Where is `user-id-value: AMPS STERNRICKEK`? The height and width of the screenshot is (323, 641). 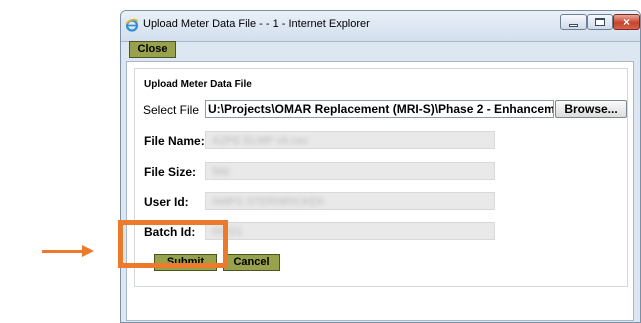 user-id-value: AMPS STERNRICKEK is located at coordinates (268, 202).